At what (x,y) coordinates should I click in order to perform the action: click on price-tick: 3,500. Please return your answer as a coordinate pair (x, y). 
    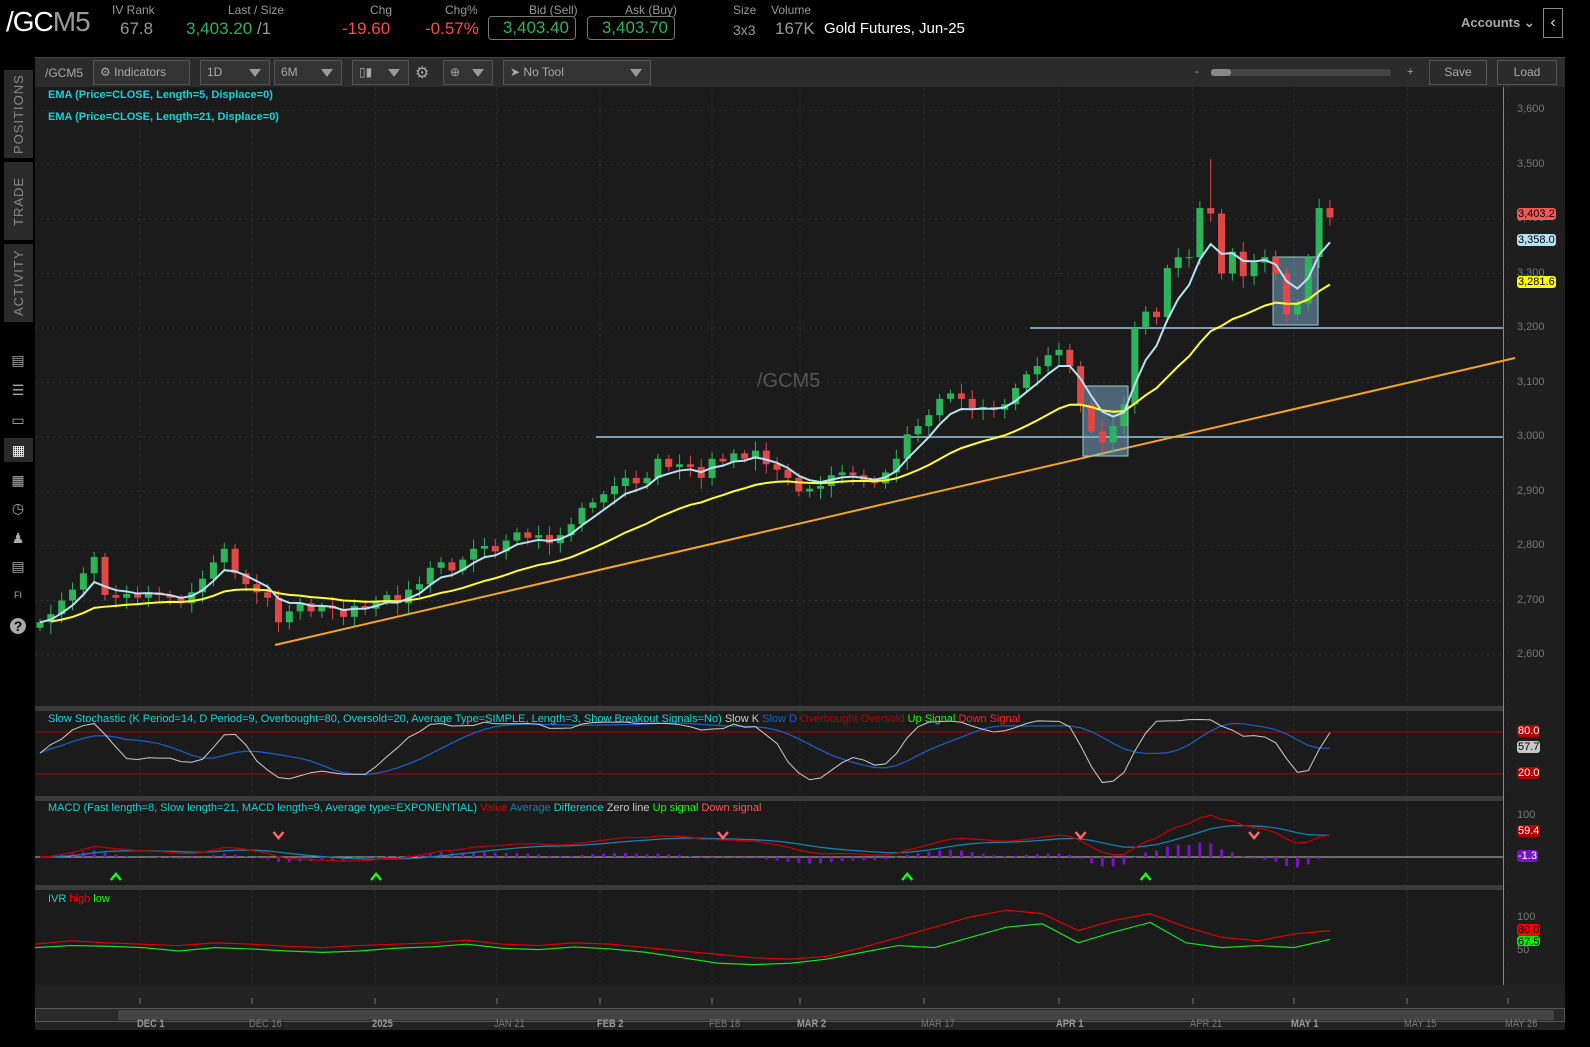
    Looking at the image, I should click on (1531, 163).